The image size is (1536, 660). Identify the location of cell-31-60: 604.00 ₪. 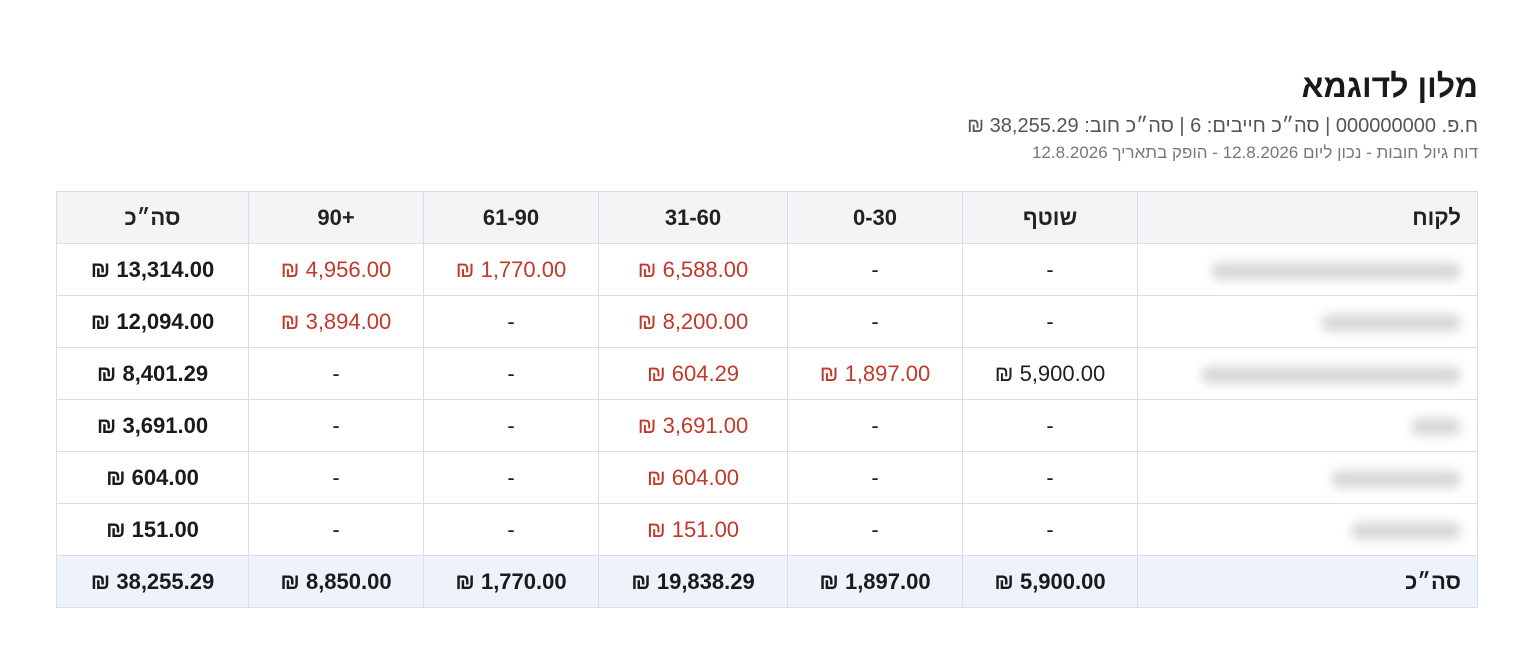
(693, 477).